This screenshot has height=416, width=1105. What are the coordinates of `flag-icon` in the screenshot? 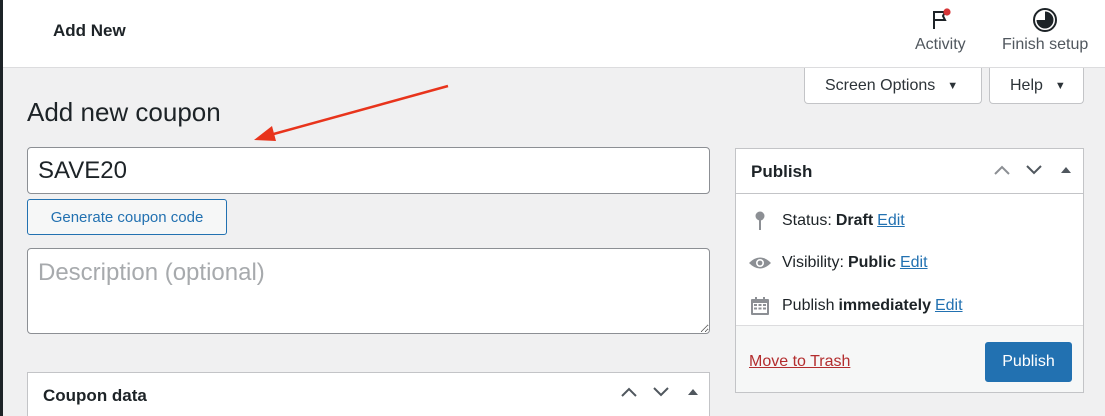 It's located at (940, 20).